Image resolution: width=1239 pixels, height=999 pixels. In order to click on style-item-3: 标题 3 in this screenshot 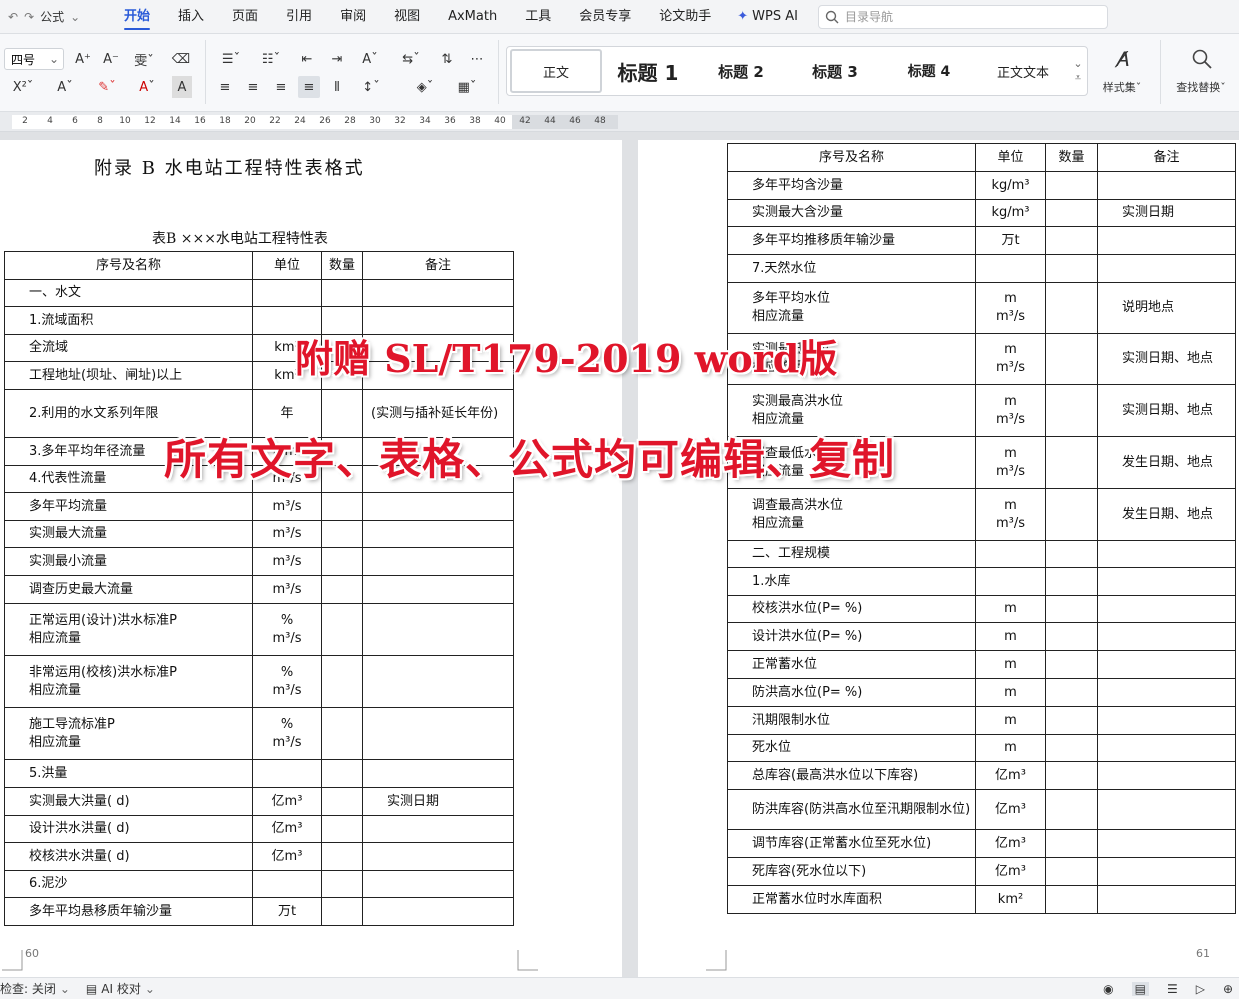, I will do `click(835, 71)`.